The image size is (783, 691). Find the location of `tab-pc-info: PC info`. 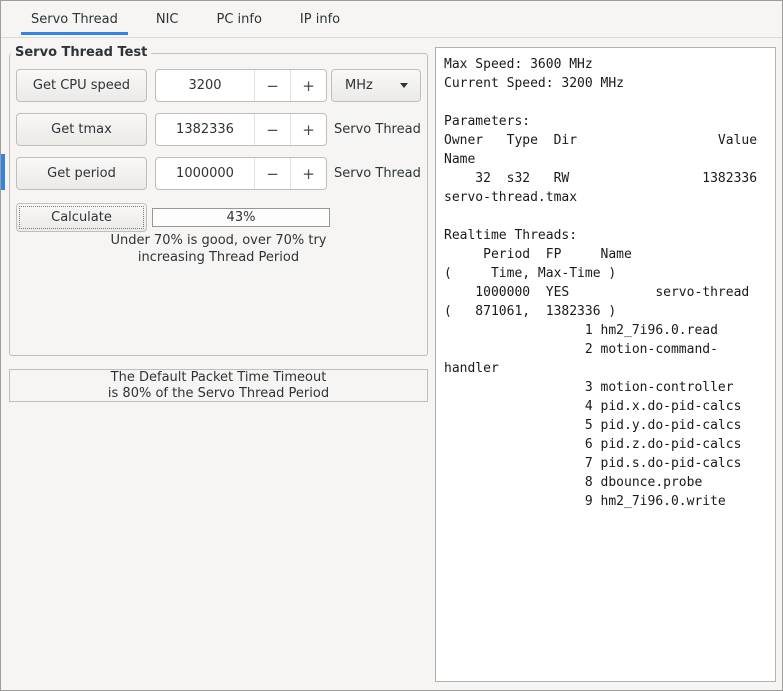

tab-pc-info: PC info is located at coordinates (238, 19).